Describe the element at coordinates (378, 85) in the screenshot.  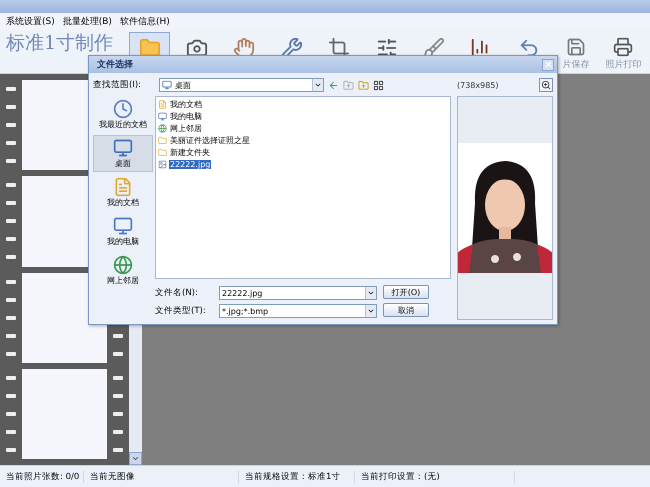
I see `view-menu-icon` at that location.